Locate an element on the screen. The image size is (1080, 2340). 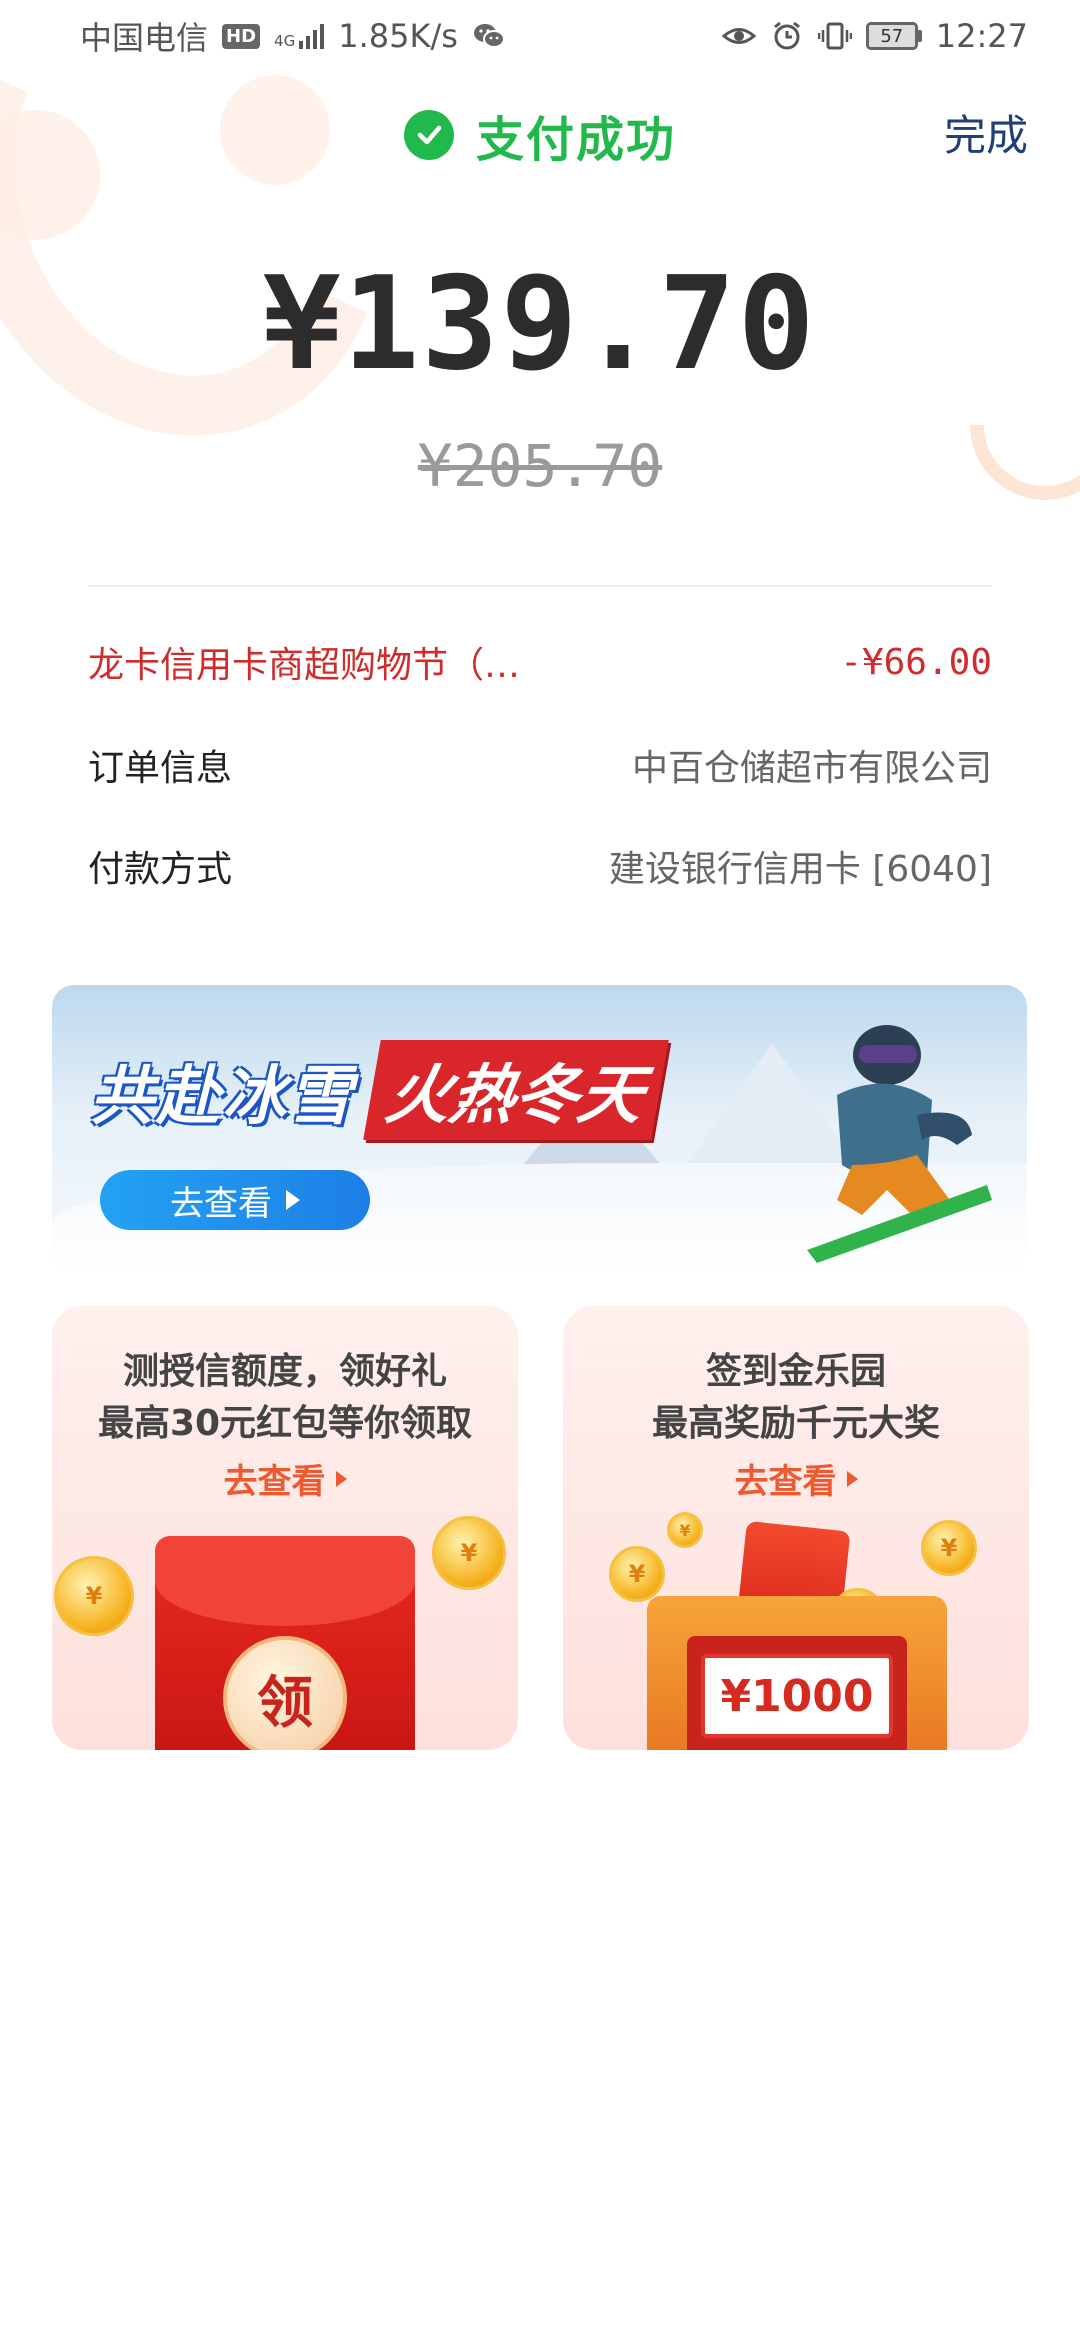
payment-method-row: 付款方式 建设银行信用卡 [6040] is located at coordinates (540, 866).